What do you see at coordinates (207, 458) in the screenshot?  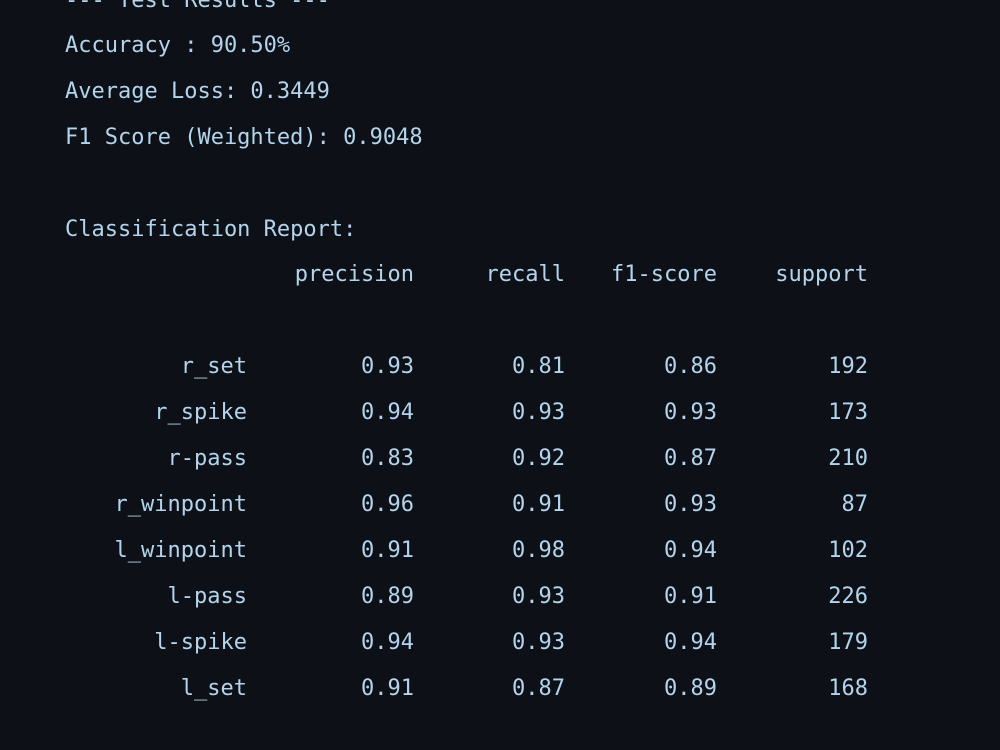 I see `row-label: r-pass` at bounding box center [207, 458].